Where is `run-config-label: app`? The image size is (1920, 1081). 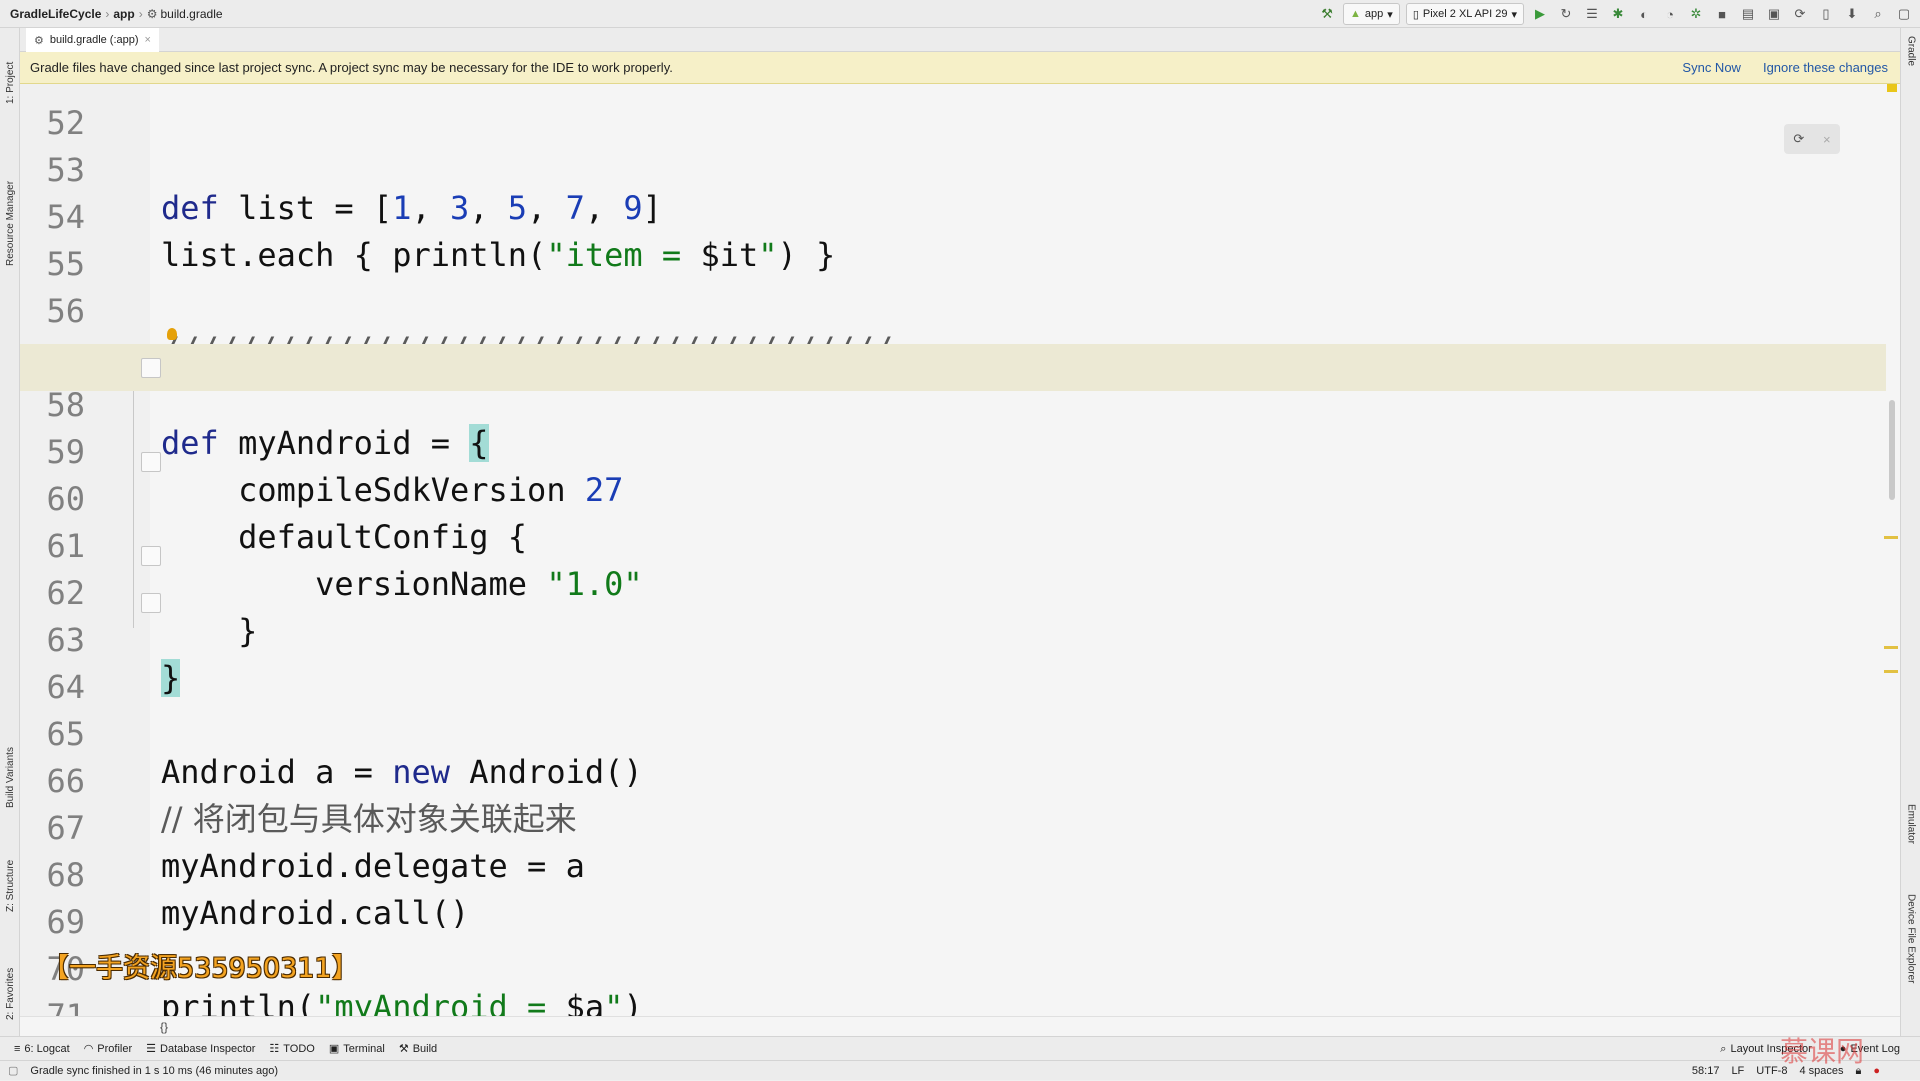 run-config-label: app is located at coordinates (1374, 14).